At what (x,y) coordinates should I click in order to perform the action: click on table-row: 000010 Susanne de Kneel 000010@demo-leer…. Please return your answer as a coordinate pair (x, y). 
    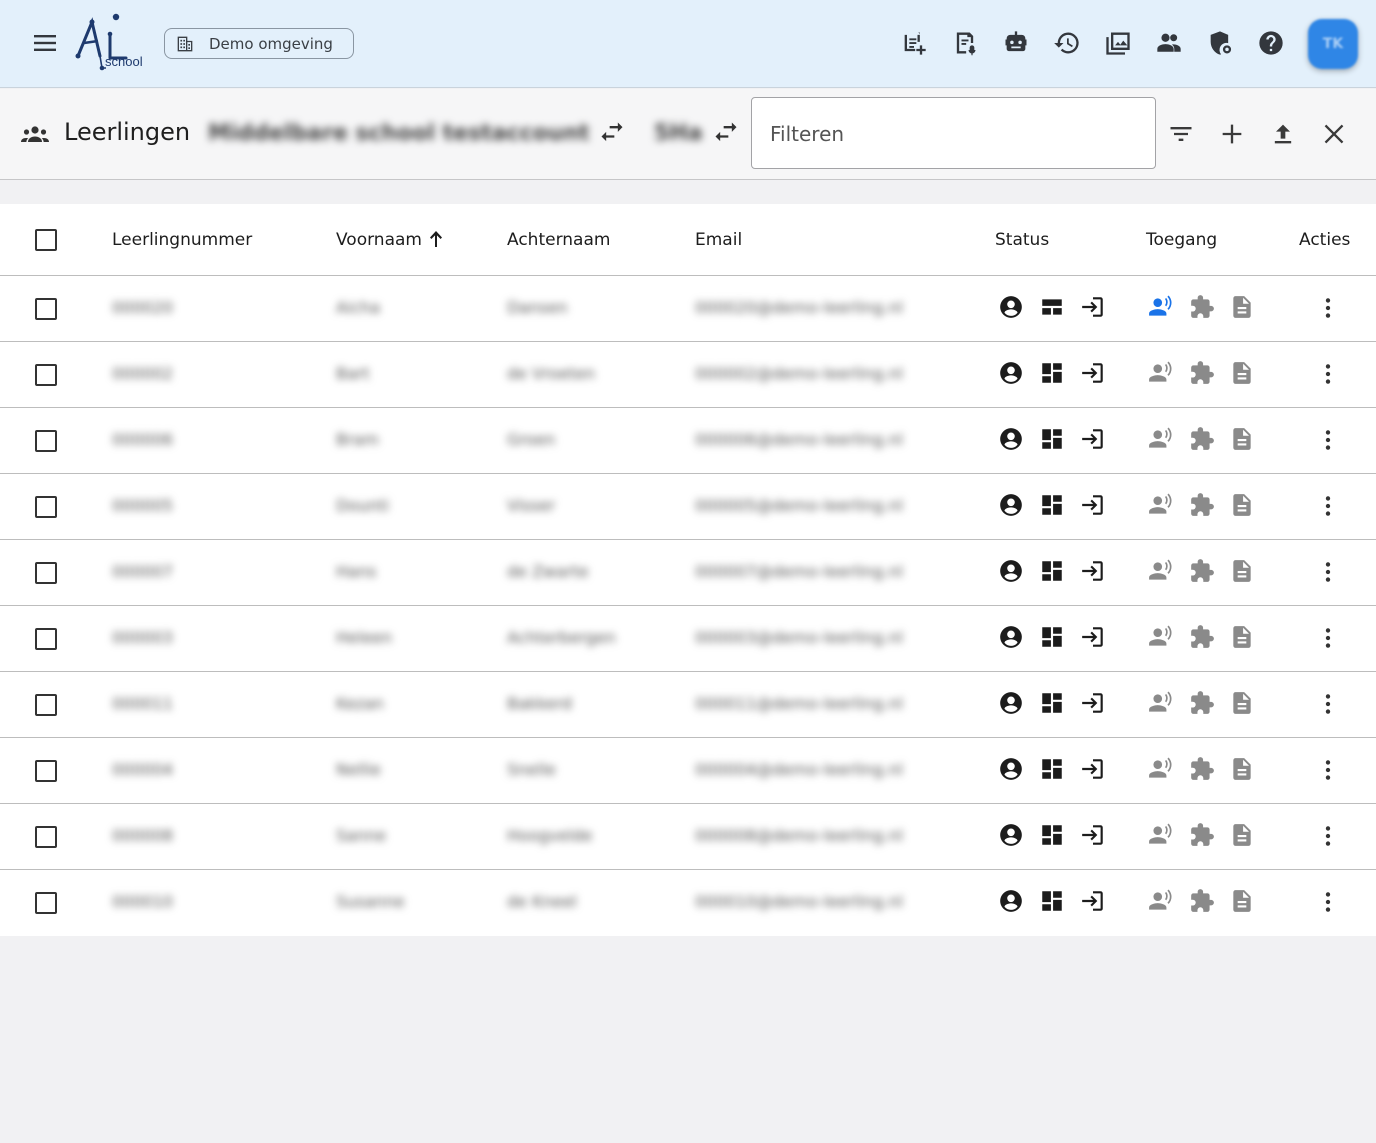
    Looking at the image, I should click on (688, 903).